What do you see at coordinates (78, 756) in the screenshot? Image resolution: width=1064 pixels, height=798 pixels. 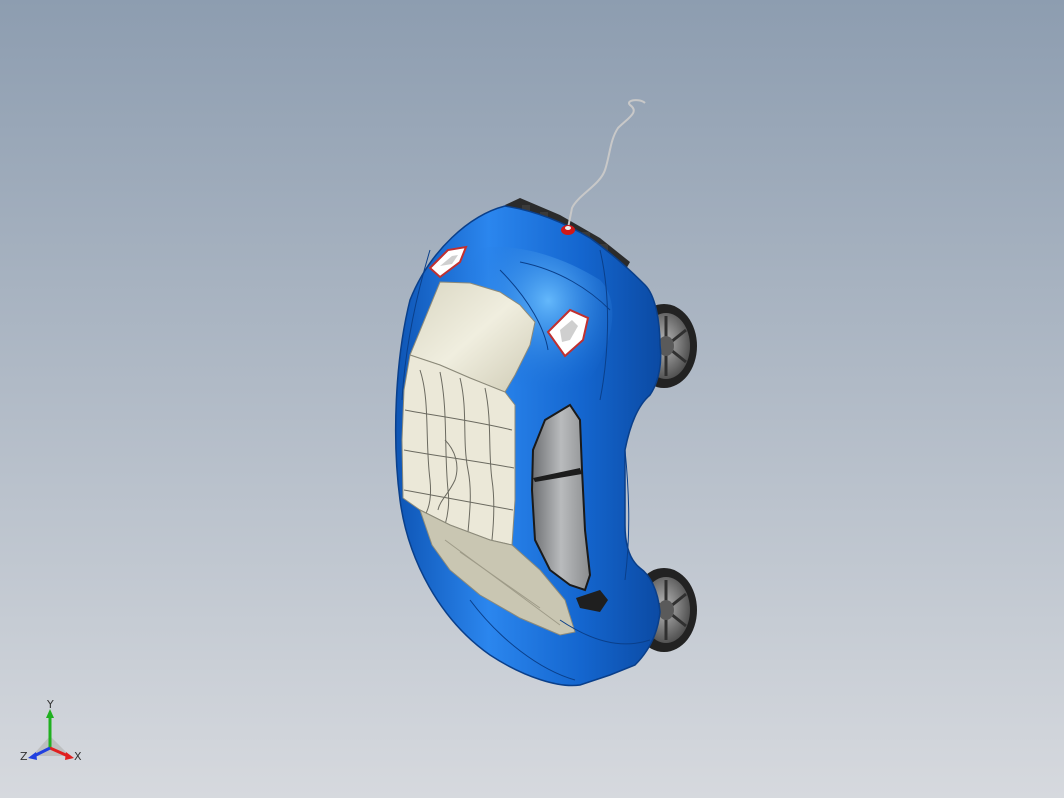 I see `x-axis-label: X` at bounding box center [78, 756].